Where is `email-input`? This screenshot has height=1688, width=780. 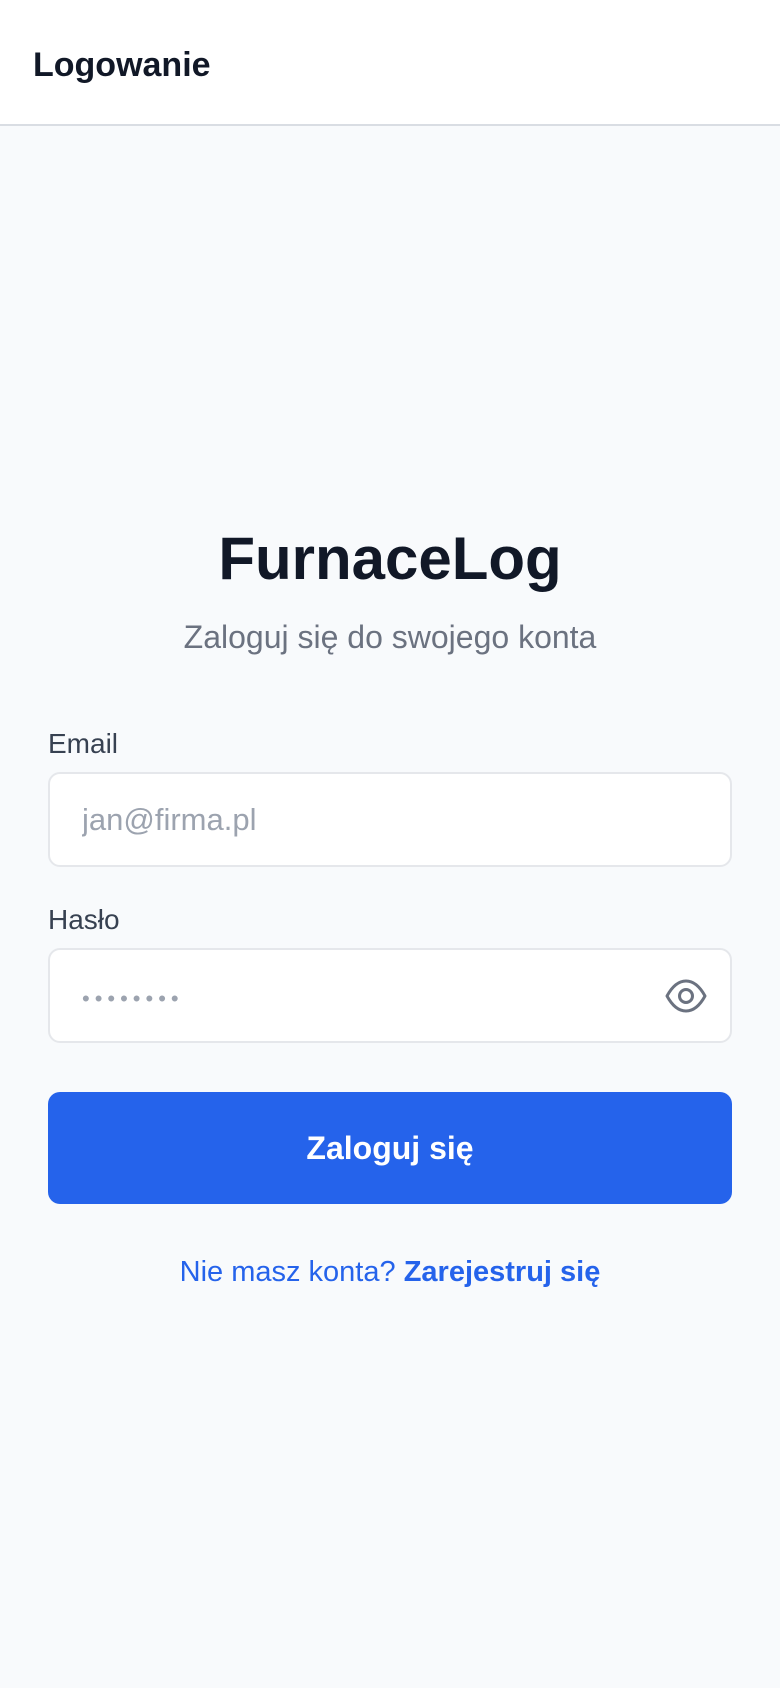
email-input is located at coordinates (390, 819).